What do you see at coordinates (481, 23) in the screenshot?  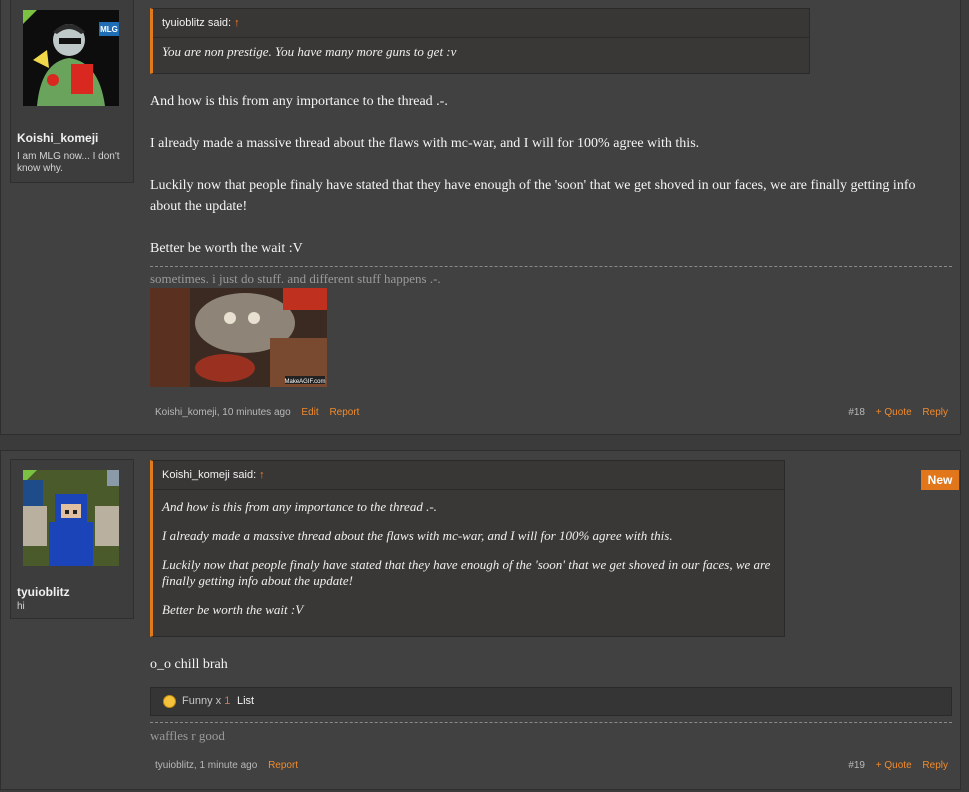 I see `quote-attribution: tyuioblitz said: ↑` at bounding box center [481, 23].